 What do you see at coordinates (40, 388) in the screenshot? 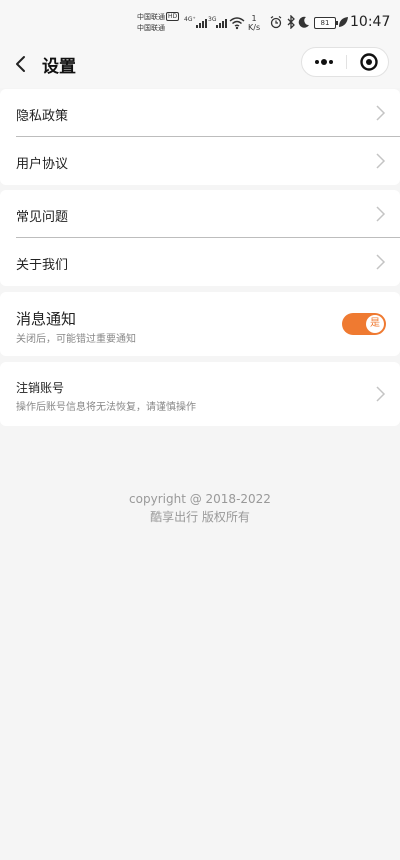
I see `delete-account-title: 注销账号` at bounding box center [40, 388].